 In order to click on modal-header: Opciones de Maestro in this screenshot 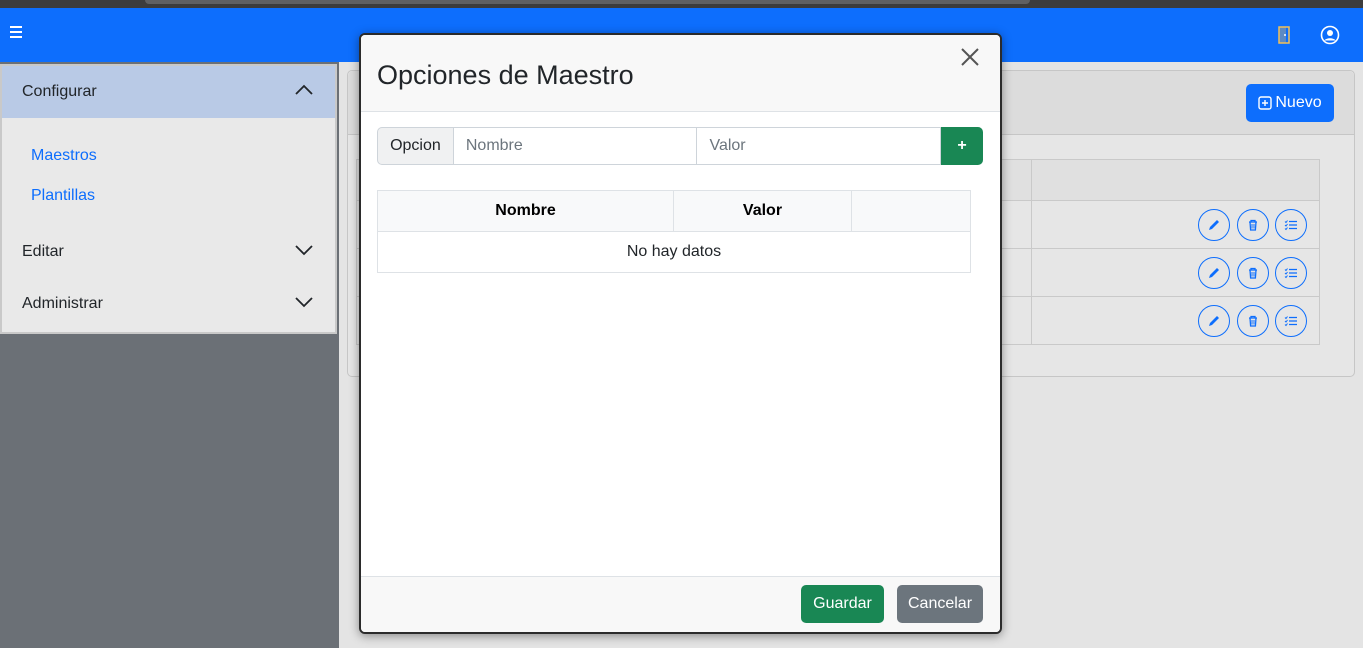, I will do `click(680, 73)`.